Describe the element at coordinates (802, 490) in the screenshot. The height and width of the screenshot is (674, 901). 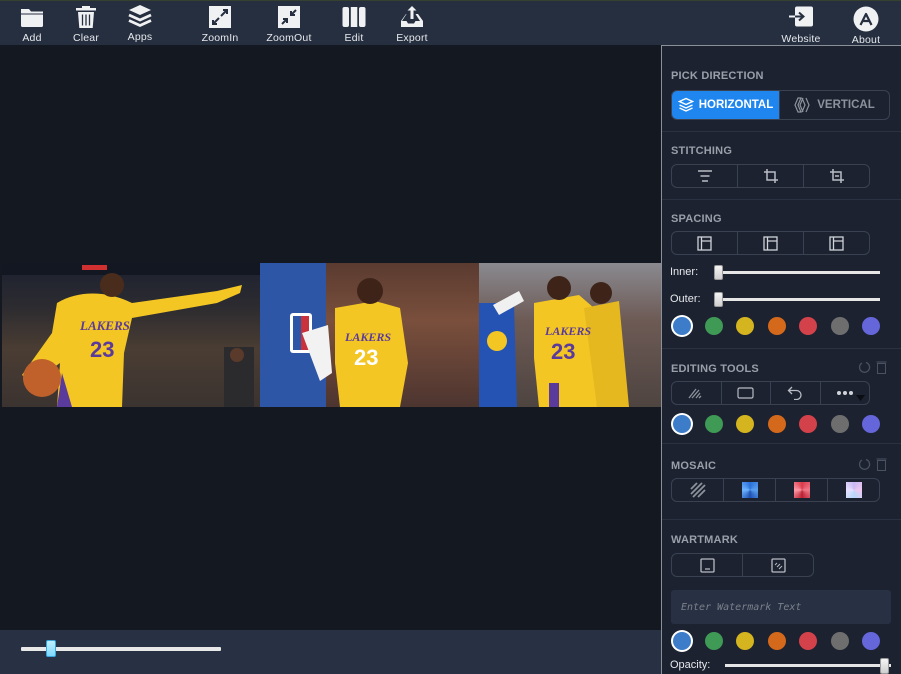
I see `mosaic-red-button` at that location.